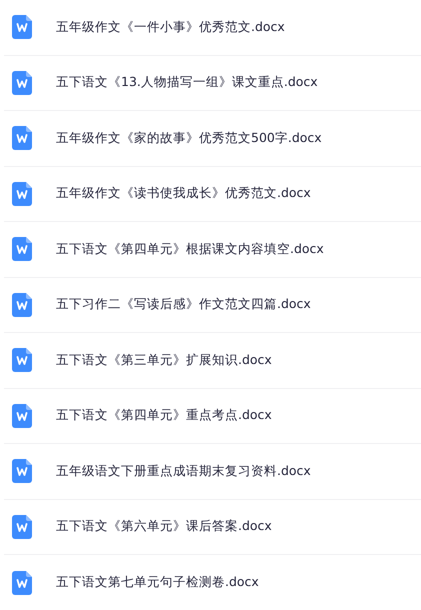 The height and width of the screenshot is (610, 421). Describe the element at coordinates (157, 583) in the screenshot. I see `file-name: 五下语文第七单元句子检测卷.docx` at that location.